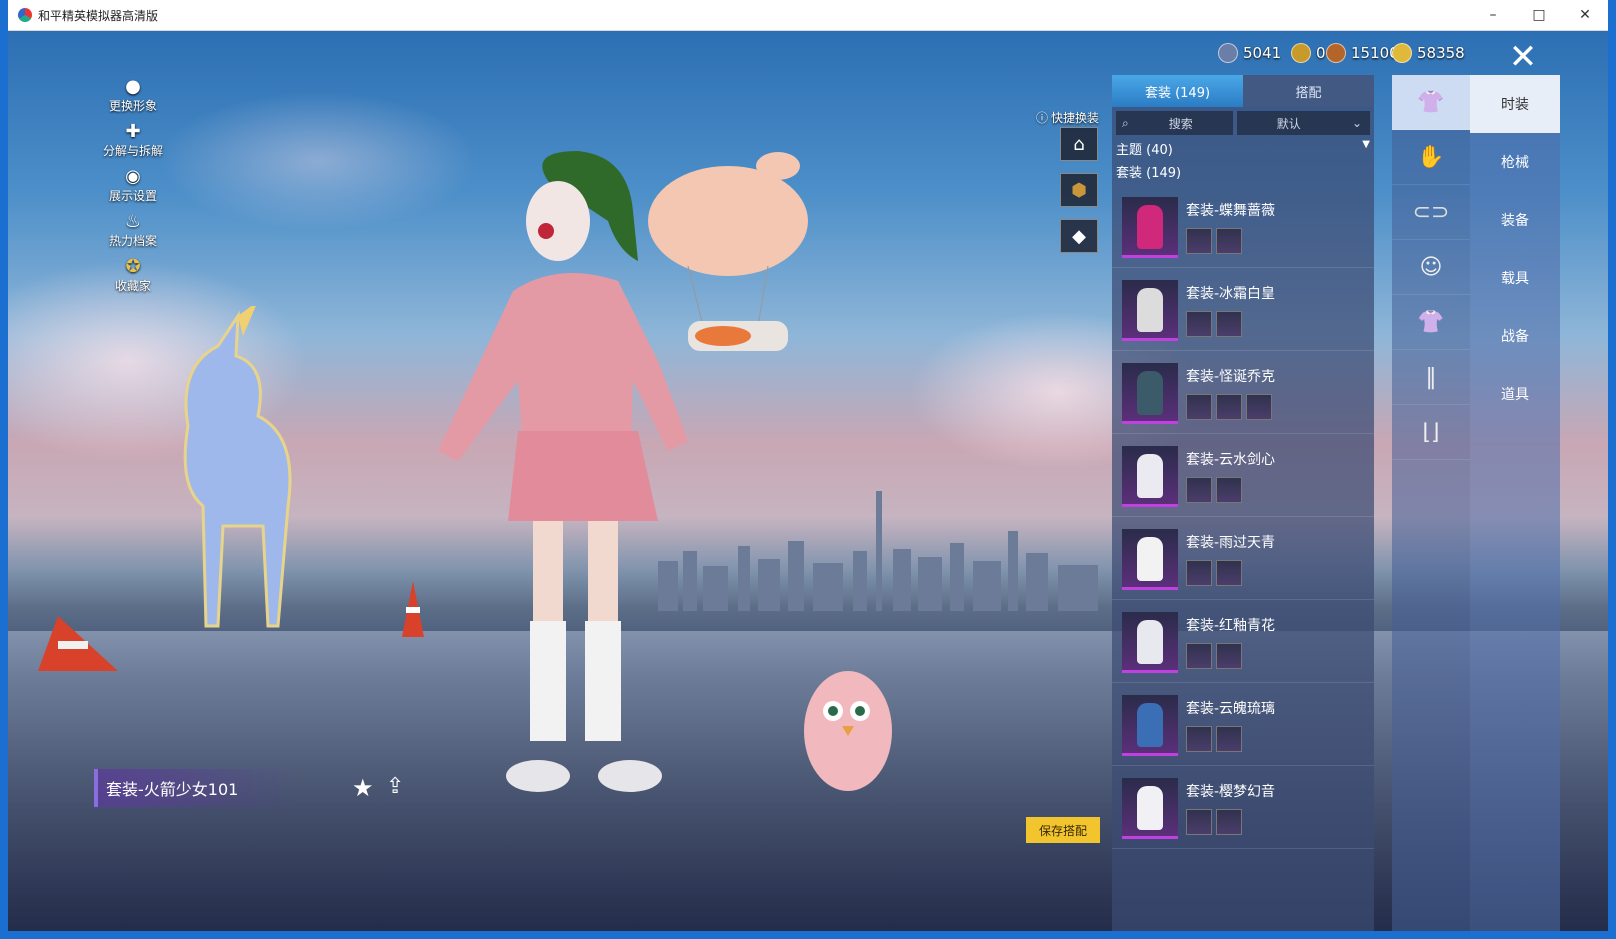 The width and height of the screenshot is (1616, 939). Describe the element at coordinates (1515, 220) in the screenshot. I see `tab-equipment: 装备` at that location.